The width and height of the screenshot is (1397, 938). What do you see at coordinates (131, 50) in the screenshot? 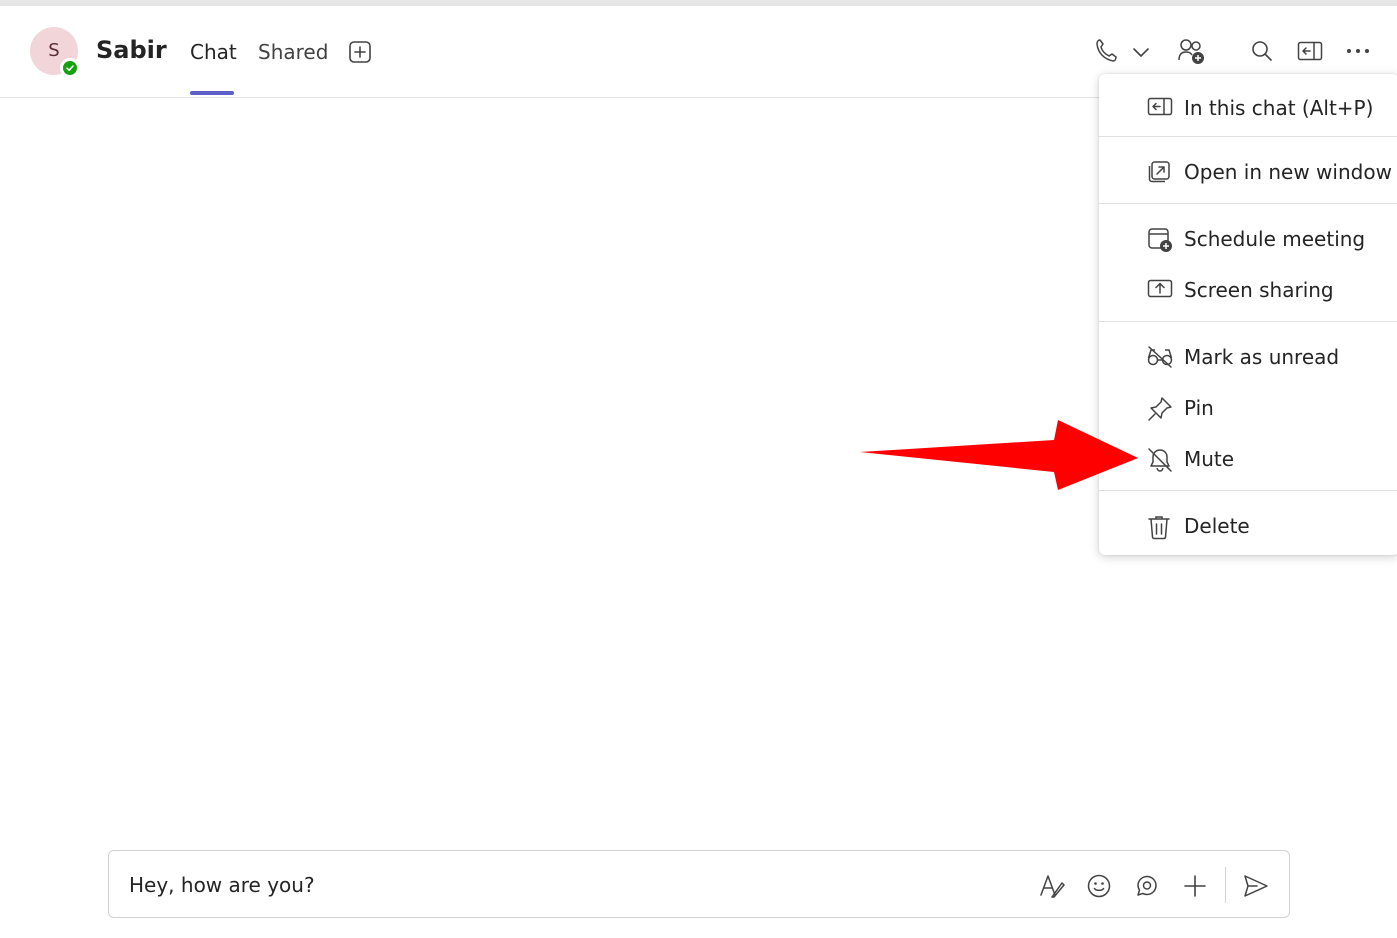
I see `contact-name: Sabir` at bounding box center [131, 50].